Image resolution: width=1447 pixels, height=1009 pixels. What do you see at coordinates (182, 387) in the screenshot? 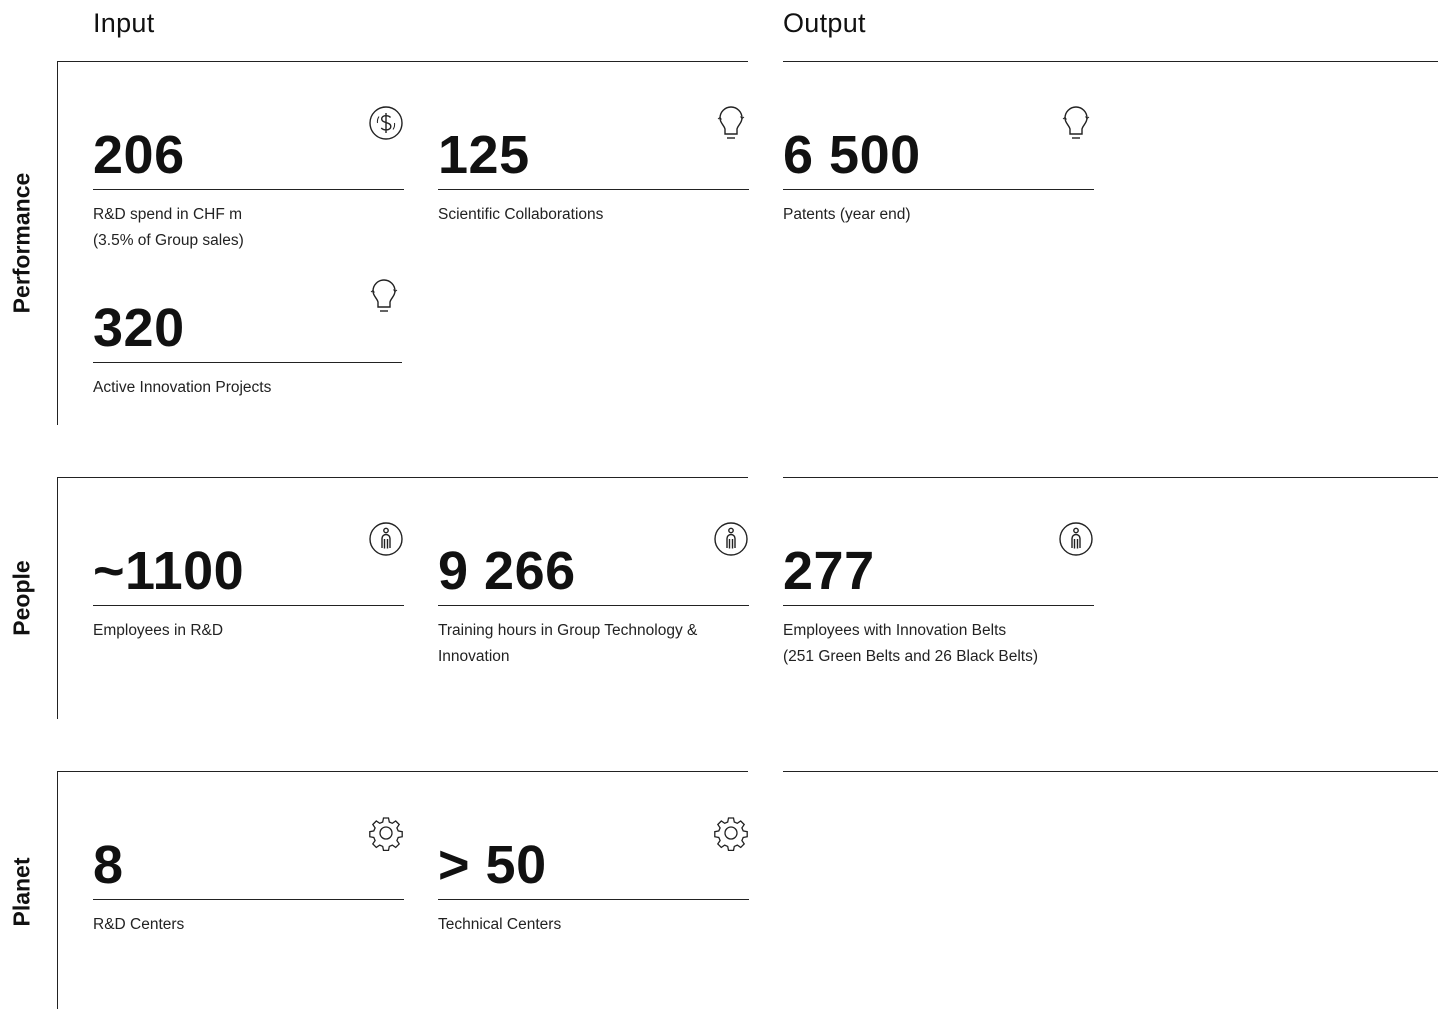
I see `kpi-label: Active Innovation Projects` at bounding box center [182, 387].